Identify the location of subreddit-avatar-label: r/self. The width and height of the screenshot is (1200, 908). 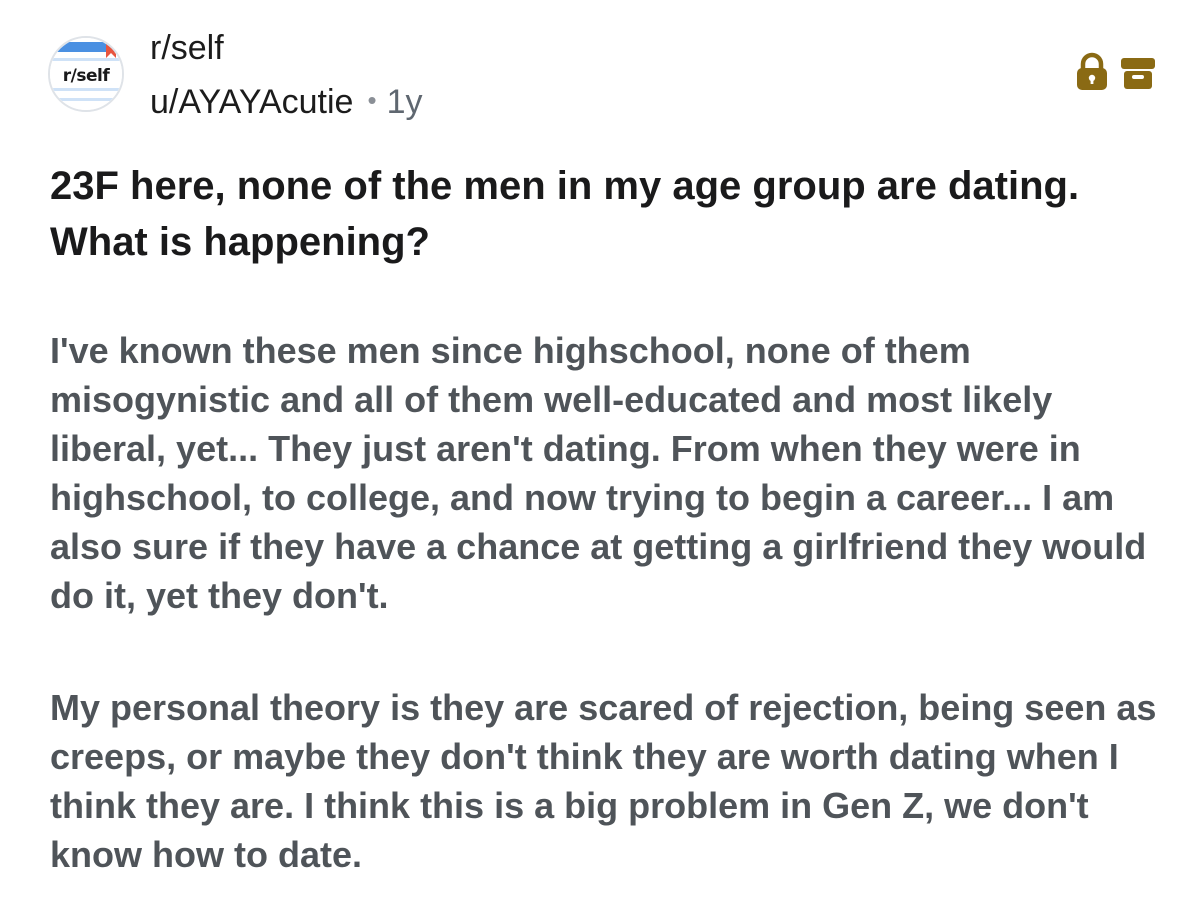
(86, 76).